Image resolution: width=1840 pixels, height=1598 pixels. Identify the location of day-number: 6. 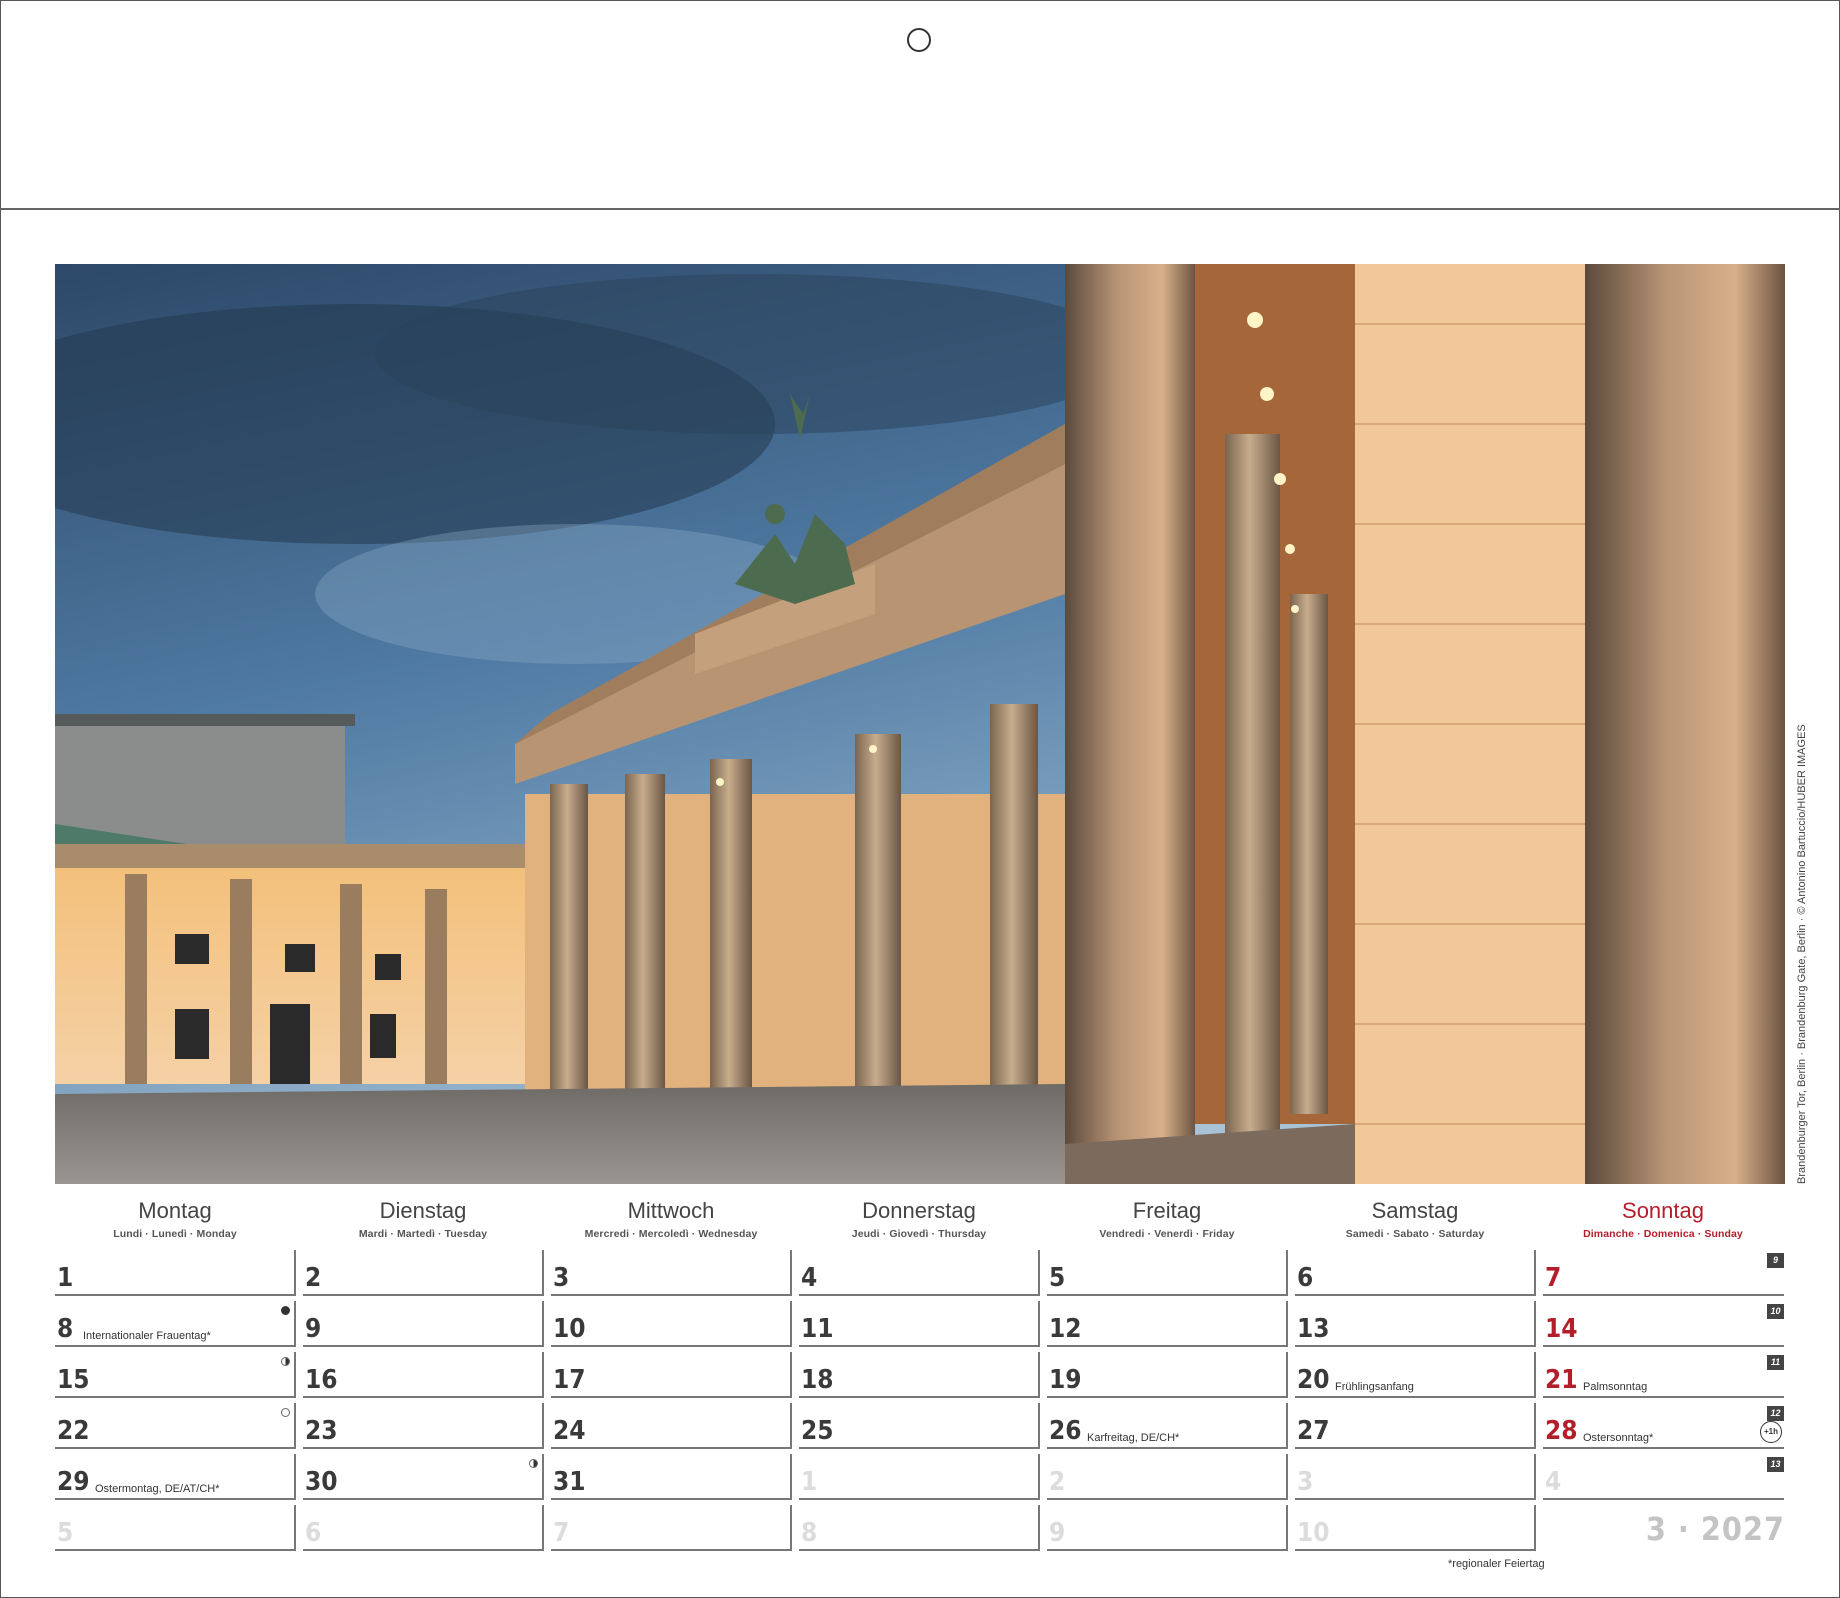
(313, 1533).